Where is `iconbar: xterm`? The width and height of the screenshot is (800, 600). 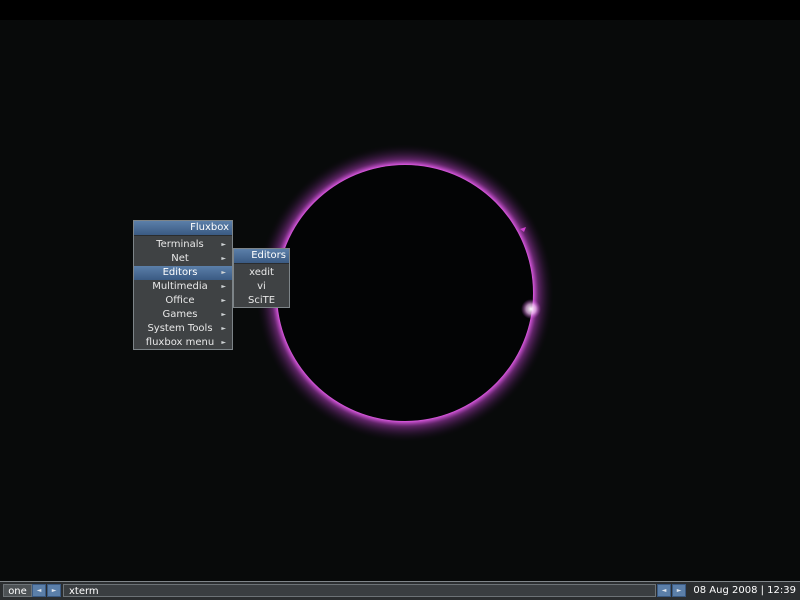
iconbar: xterm is located at coordinates (359, 590).